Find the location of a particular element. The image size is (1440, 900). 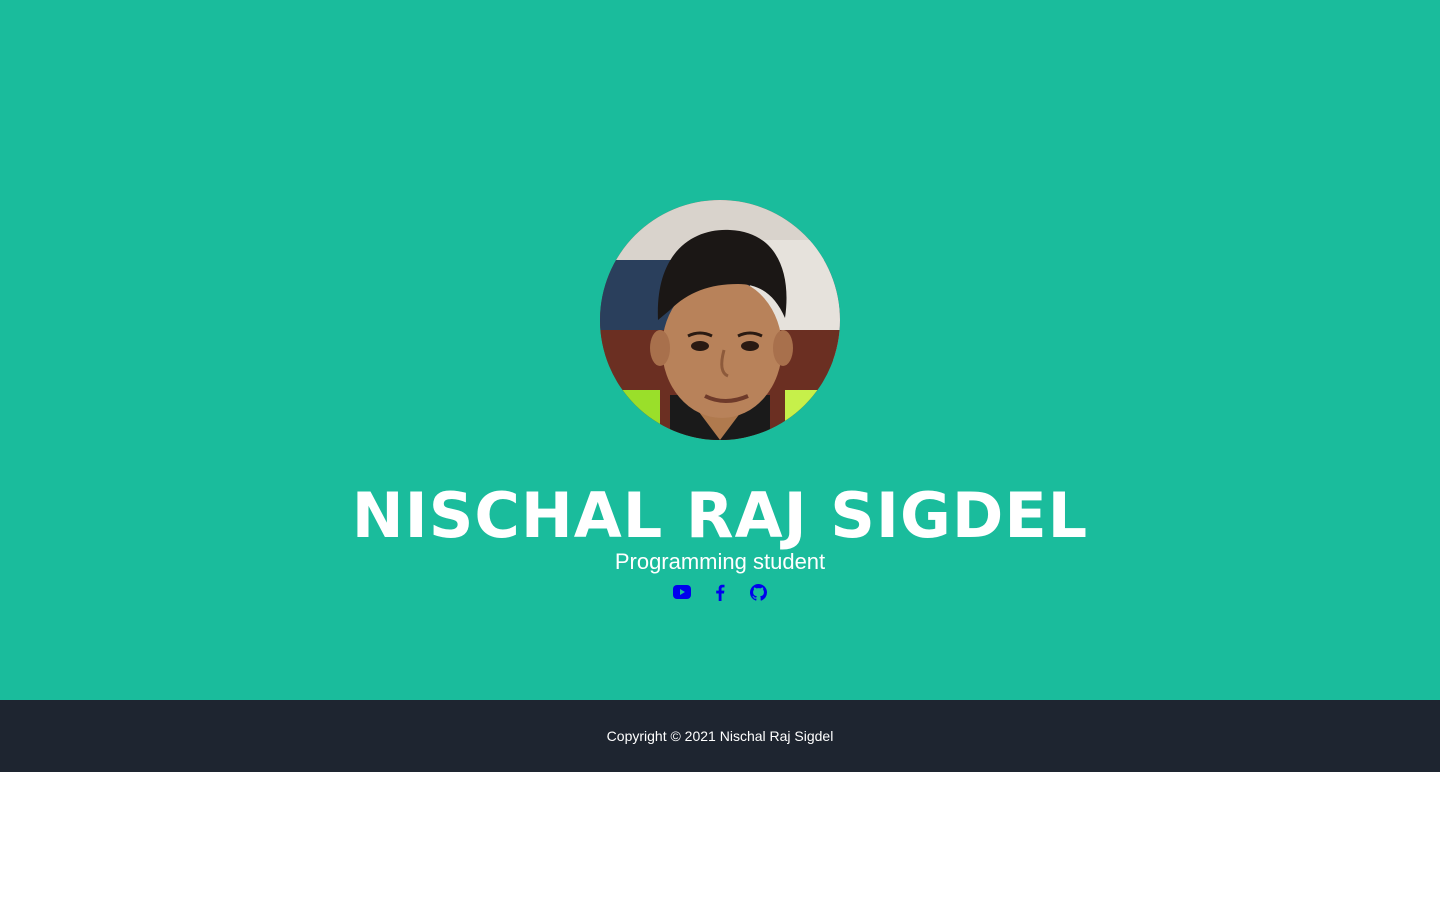

youtube-icon is located at coordinates (682, 592).